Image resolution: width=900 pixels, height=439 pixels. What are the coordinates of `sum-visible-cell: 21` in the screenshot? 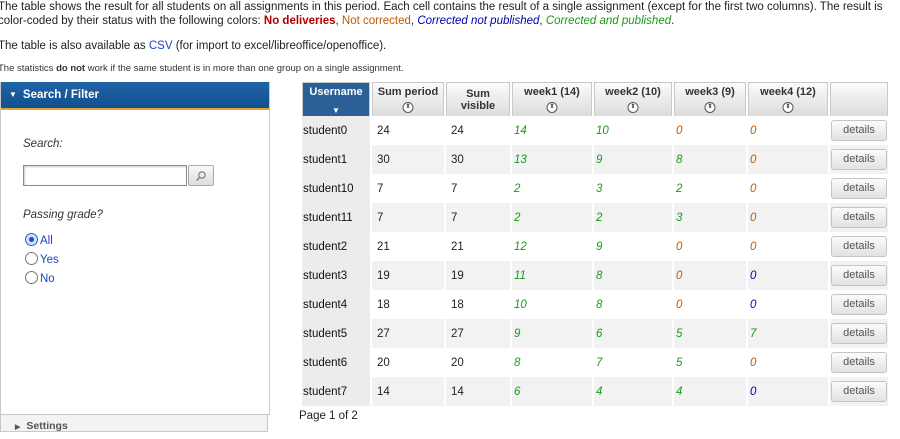 It's located at (457, 246).